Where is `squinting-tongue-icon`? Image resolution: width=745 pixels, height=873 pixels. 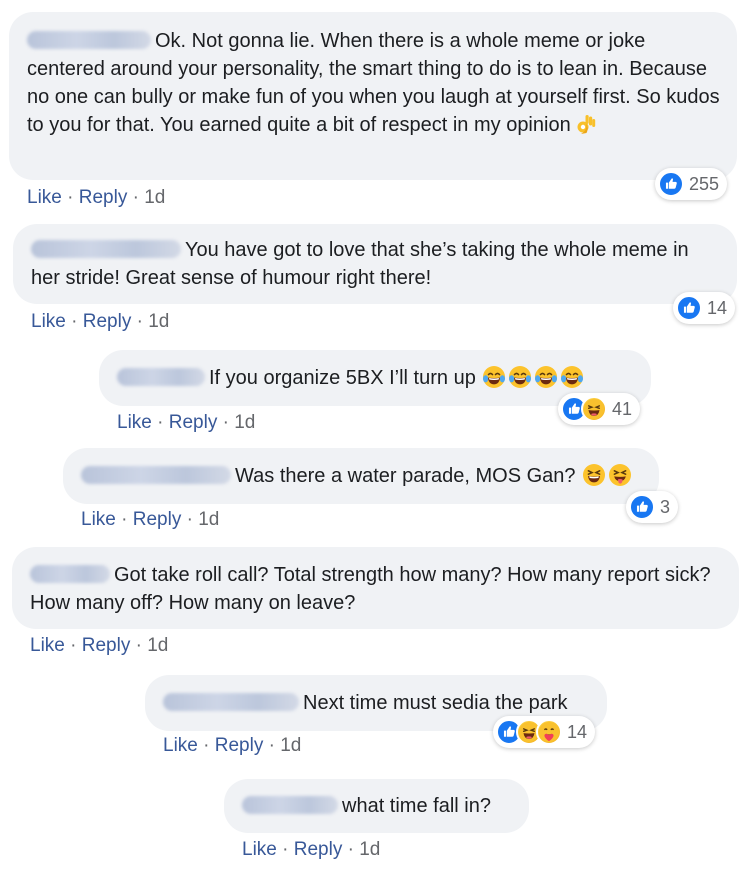
squinting-tongue-icon is located at coordinates (619, 475).